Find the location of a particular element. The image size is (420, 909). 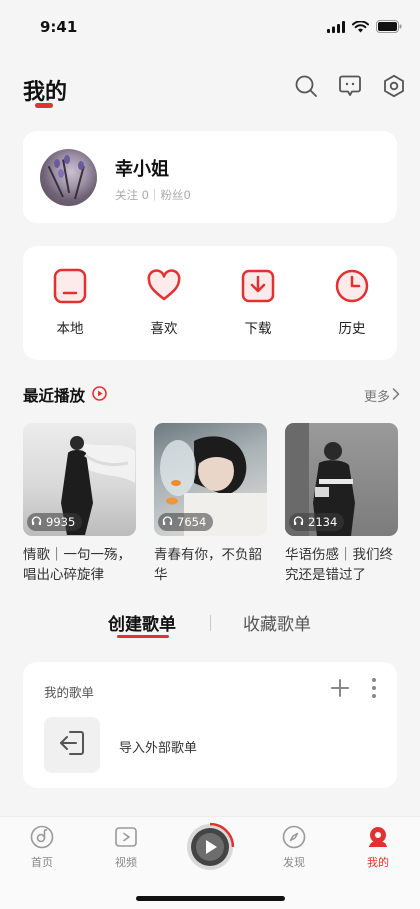

play-count: 9935 is located at coordinates (61, 522).